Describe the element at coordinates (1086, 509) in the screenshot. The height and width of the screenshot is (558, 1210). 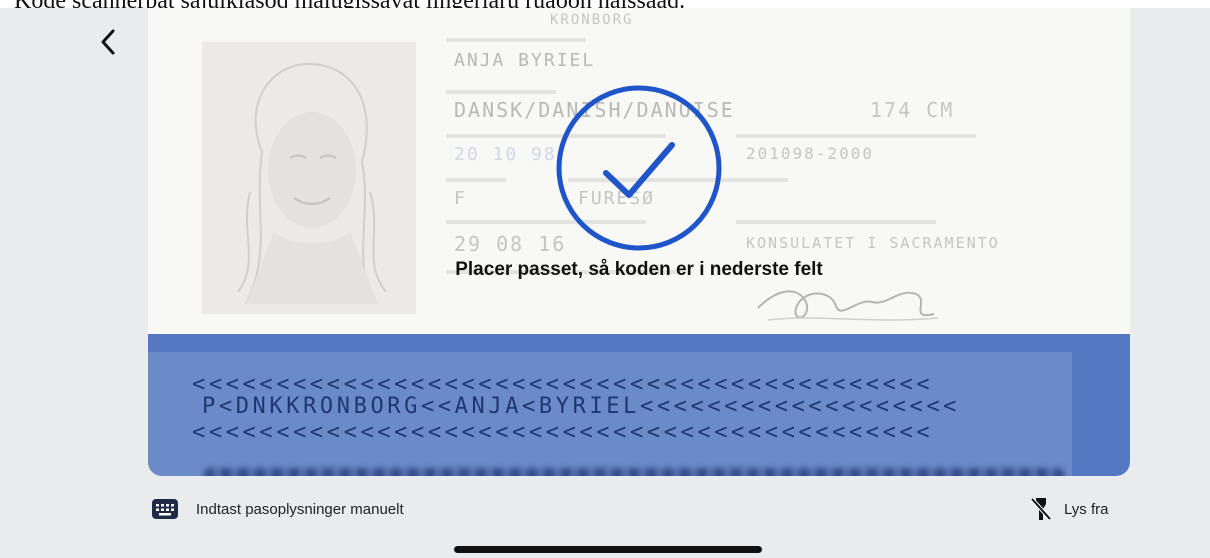
I see `light-toggle-label: Lys fra` at that location.